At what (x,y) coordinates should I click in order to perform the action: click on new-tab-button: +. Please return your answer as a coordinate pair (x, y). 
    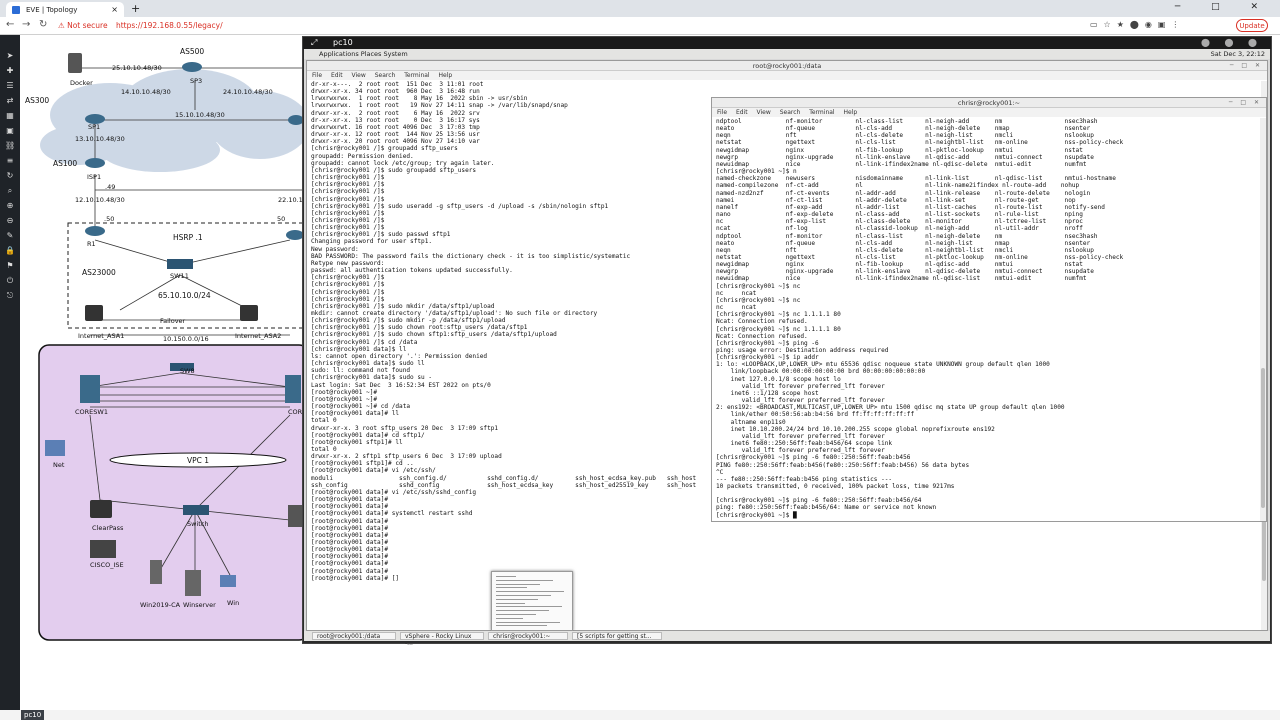
    Looking at the image, I should click on (135, 8).